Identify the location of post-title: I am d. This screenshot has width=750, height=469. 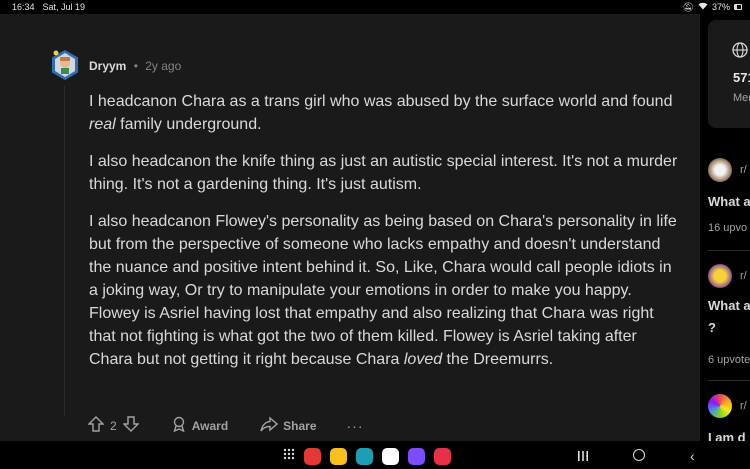
(727, 435).